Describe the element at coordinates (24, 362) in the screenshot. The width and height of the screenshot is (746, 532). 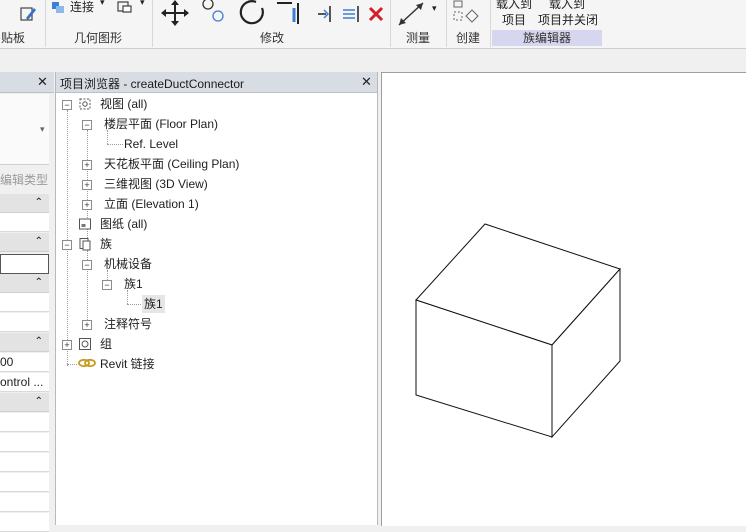
I see `property-row: 00` at that location.